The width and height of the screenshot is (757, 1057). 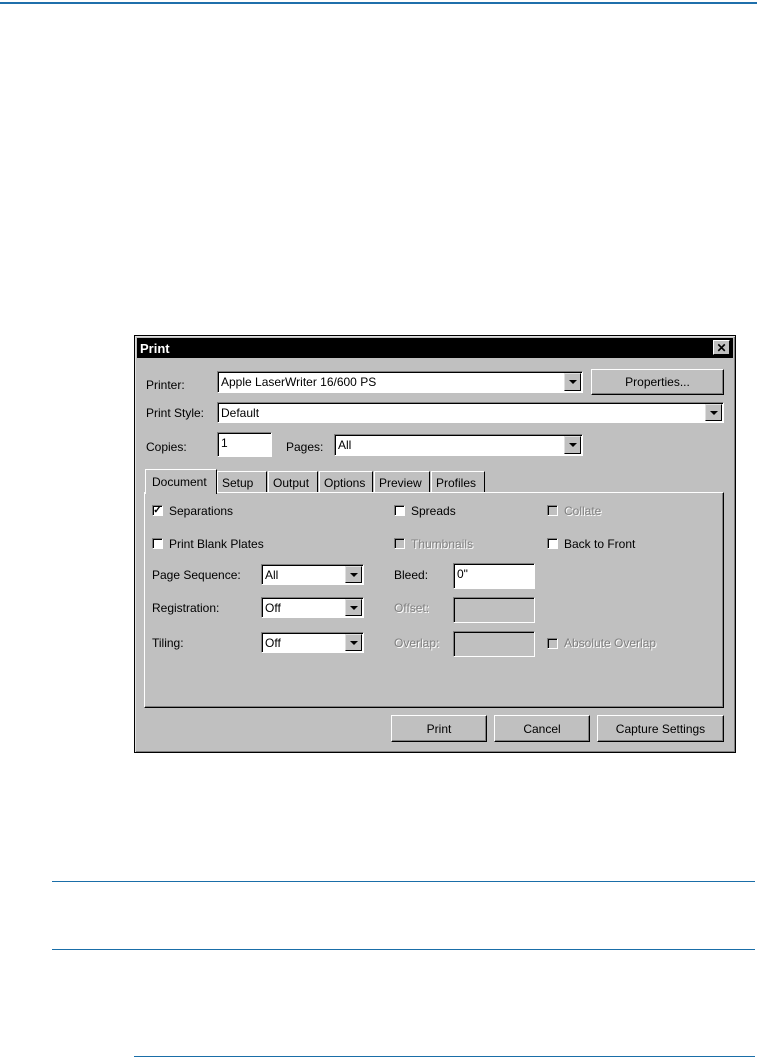 What do you see at coordinates (345, 445) in the screenshot?
I see `pages-value: All` at bounding box center [345, 445].